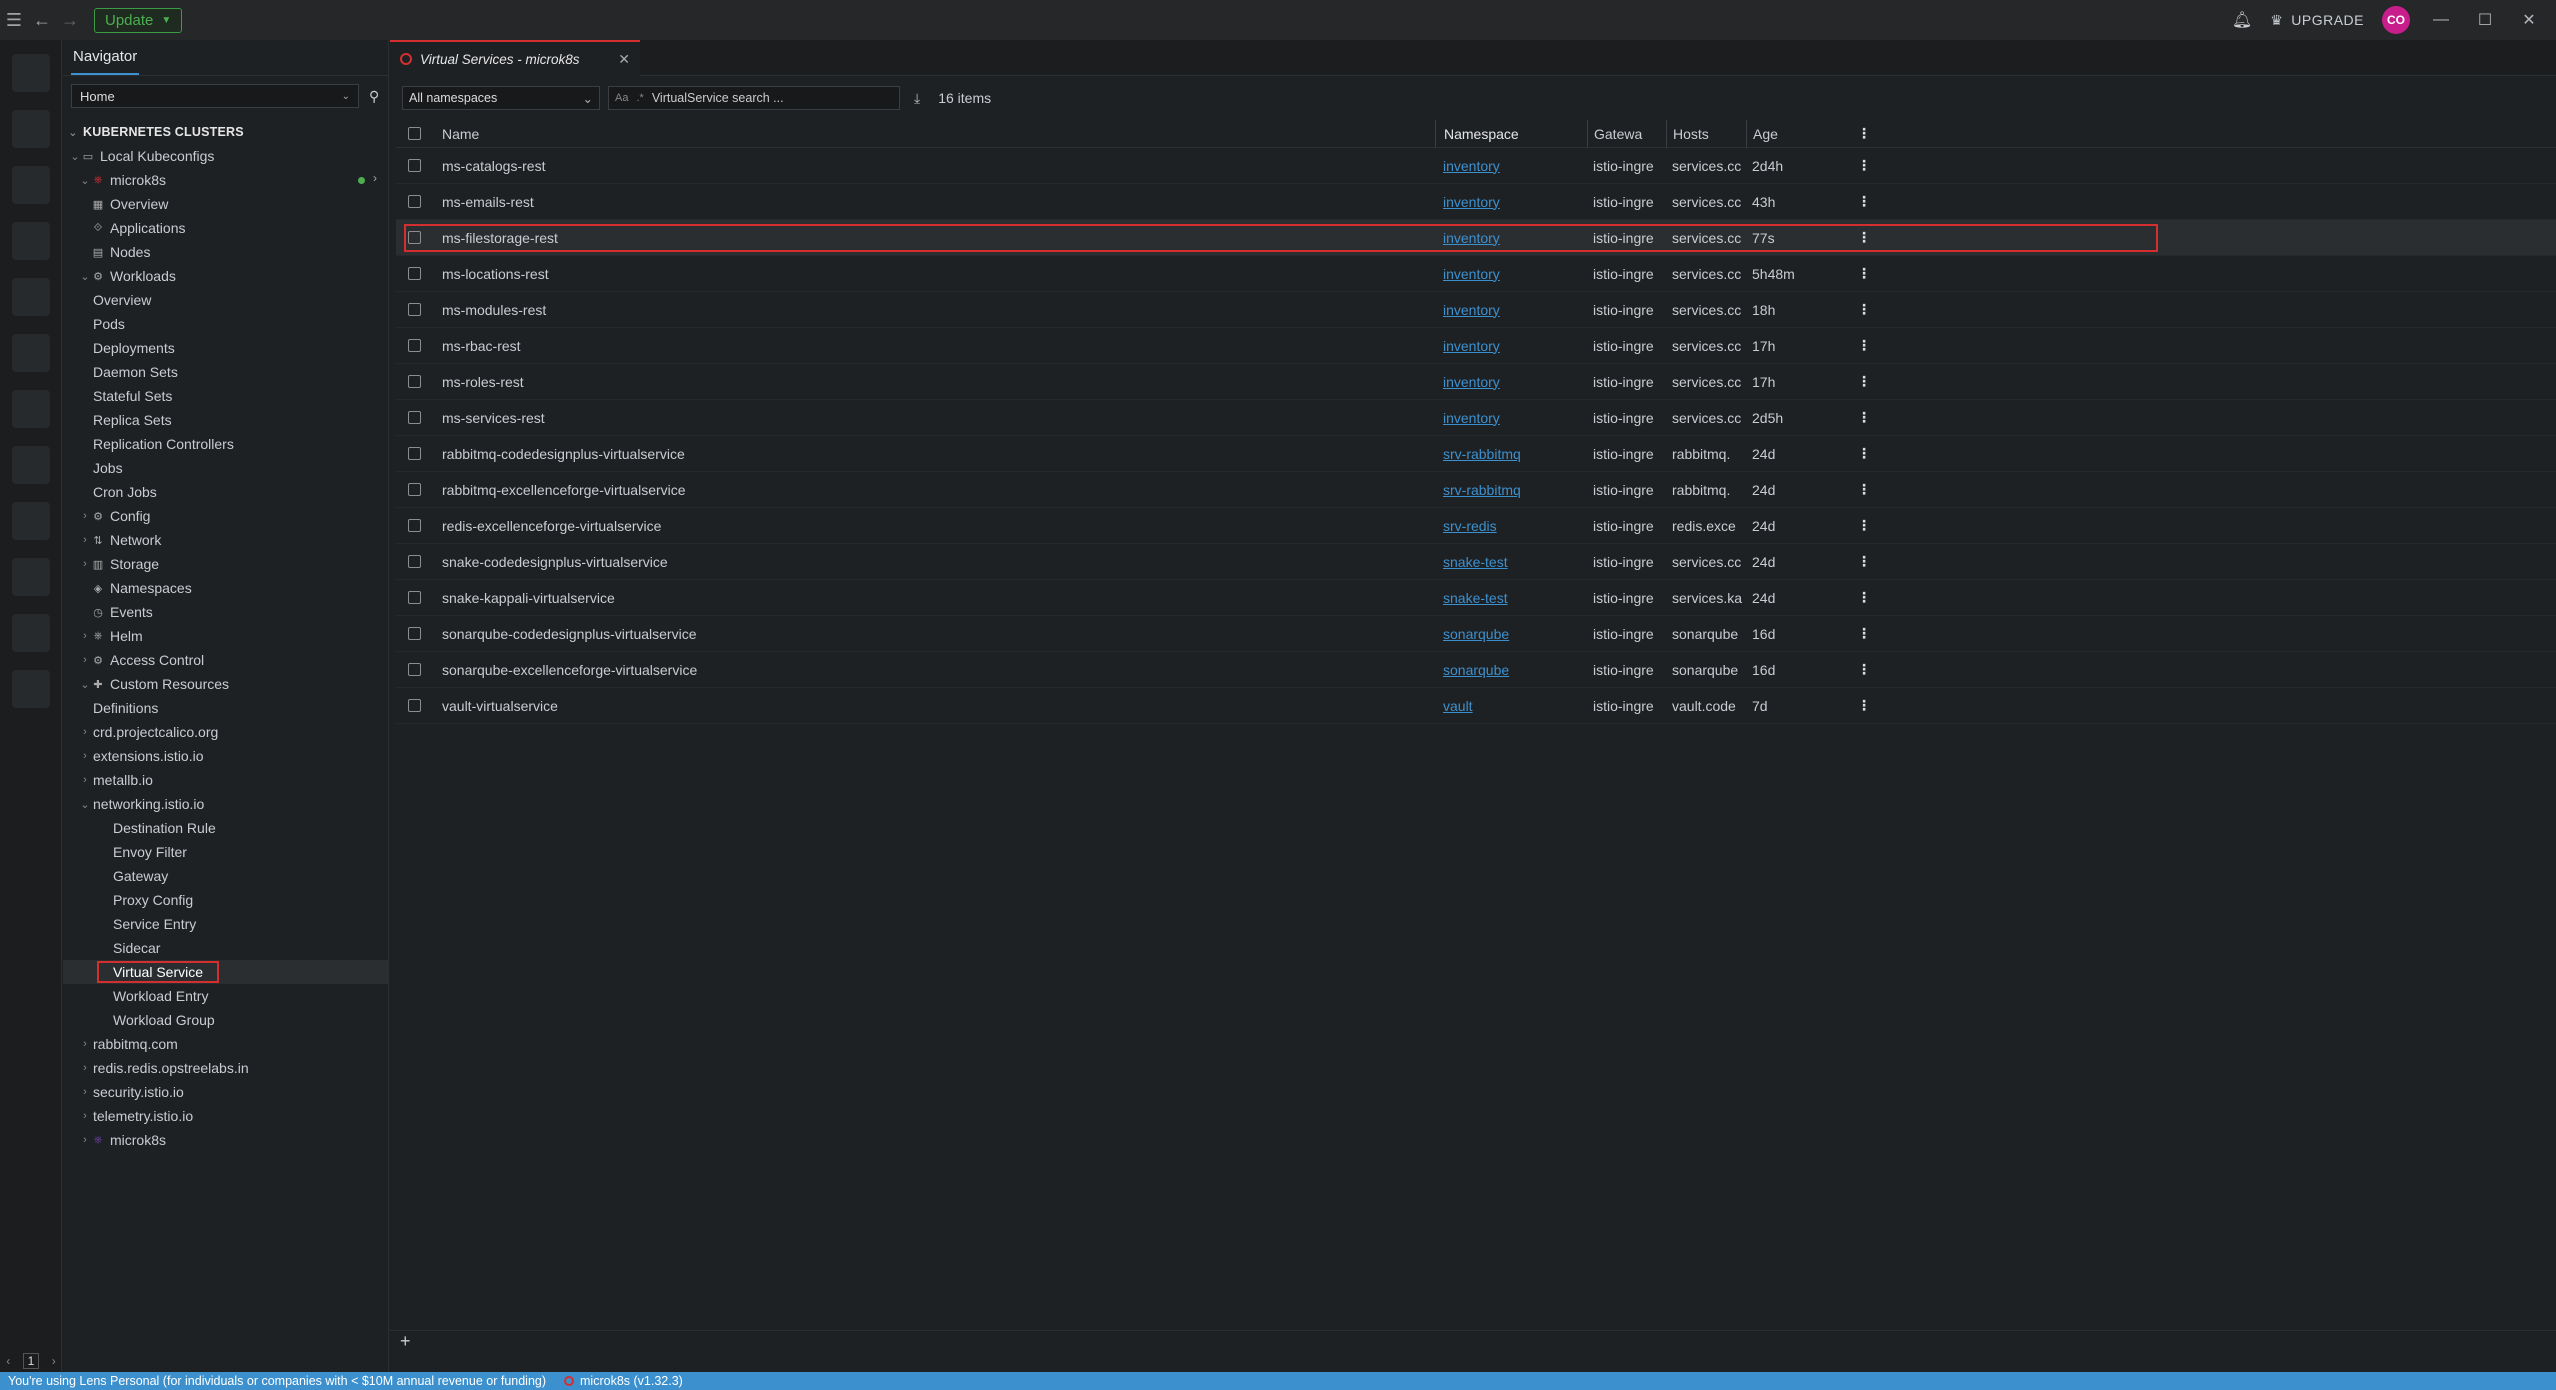  Describe the element at coordinates (225, 324) in the screenshot. I see `nav-item-pods: Pods` at that location.